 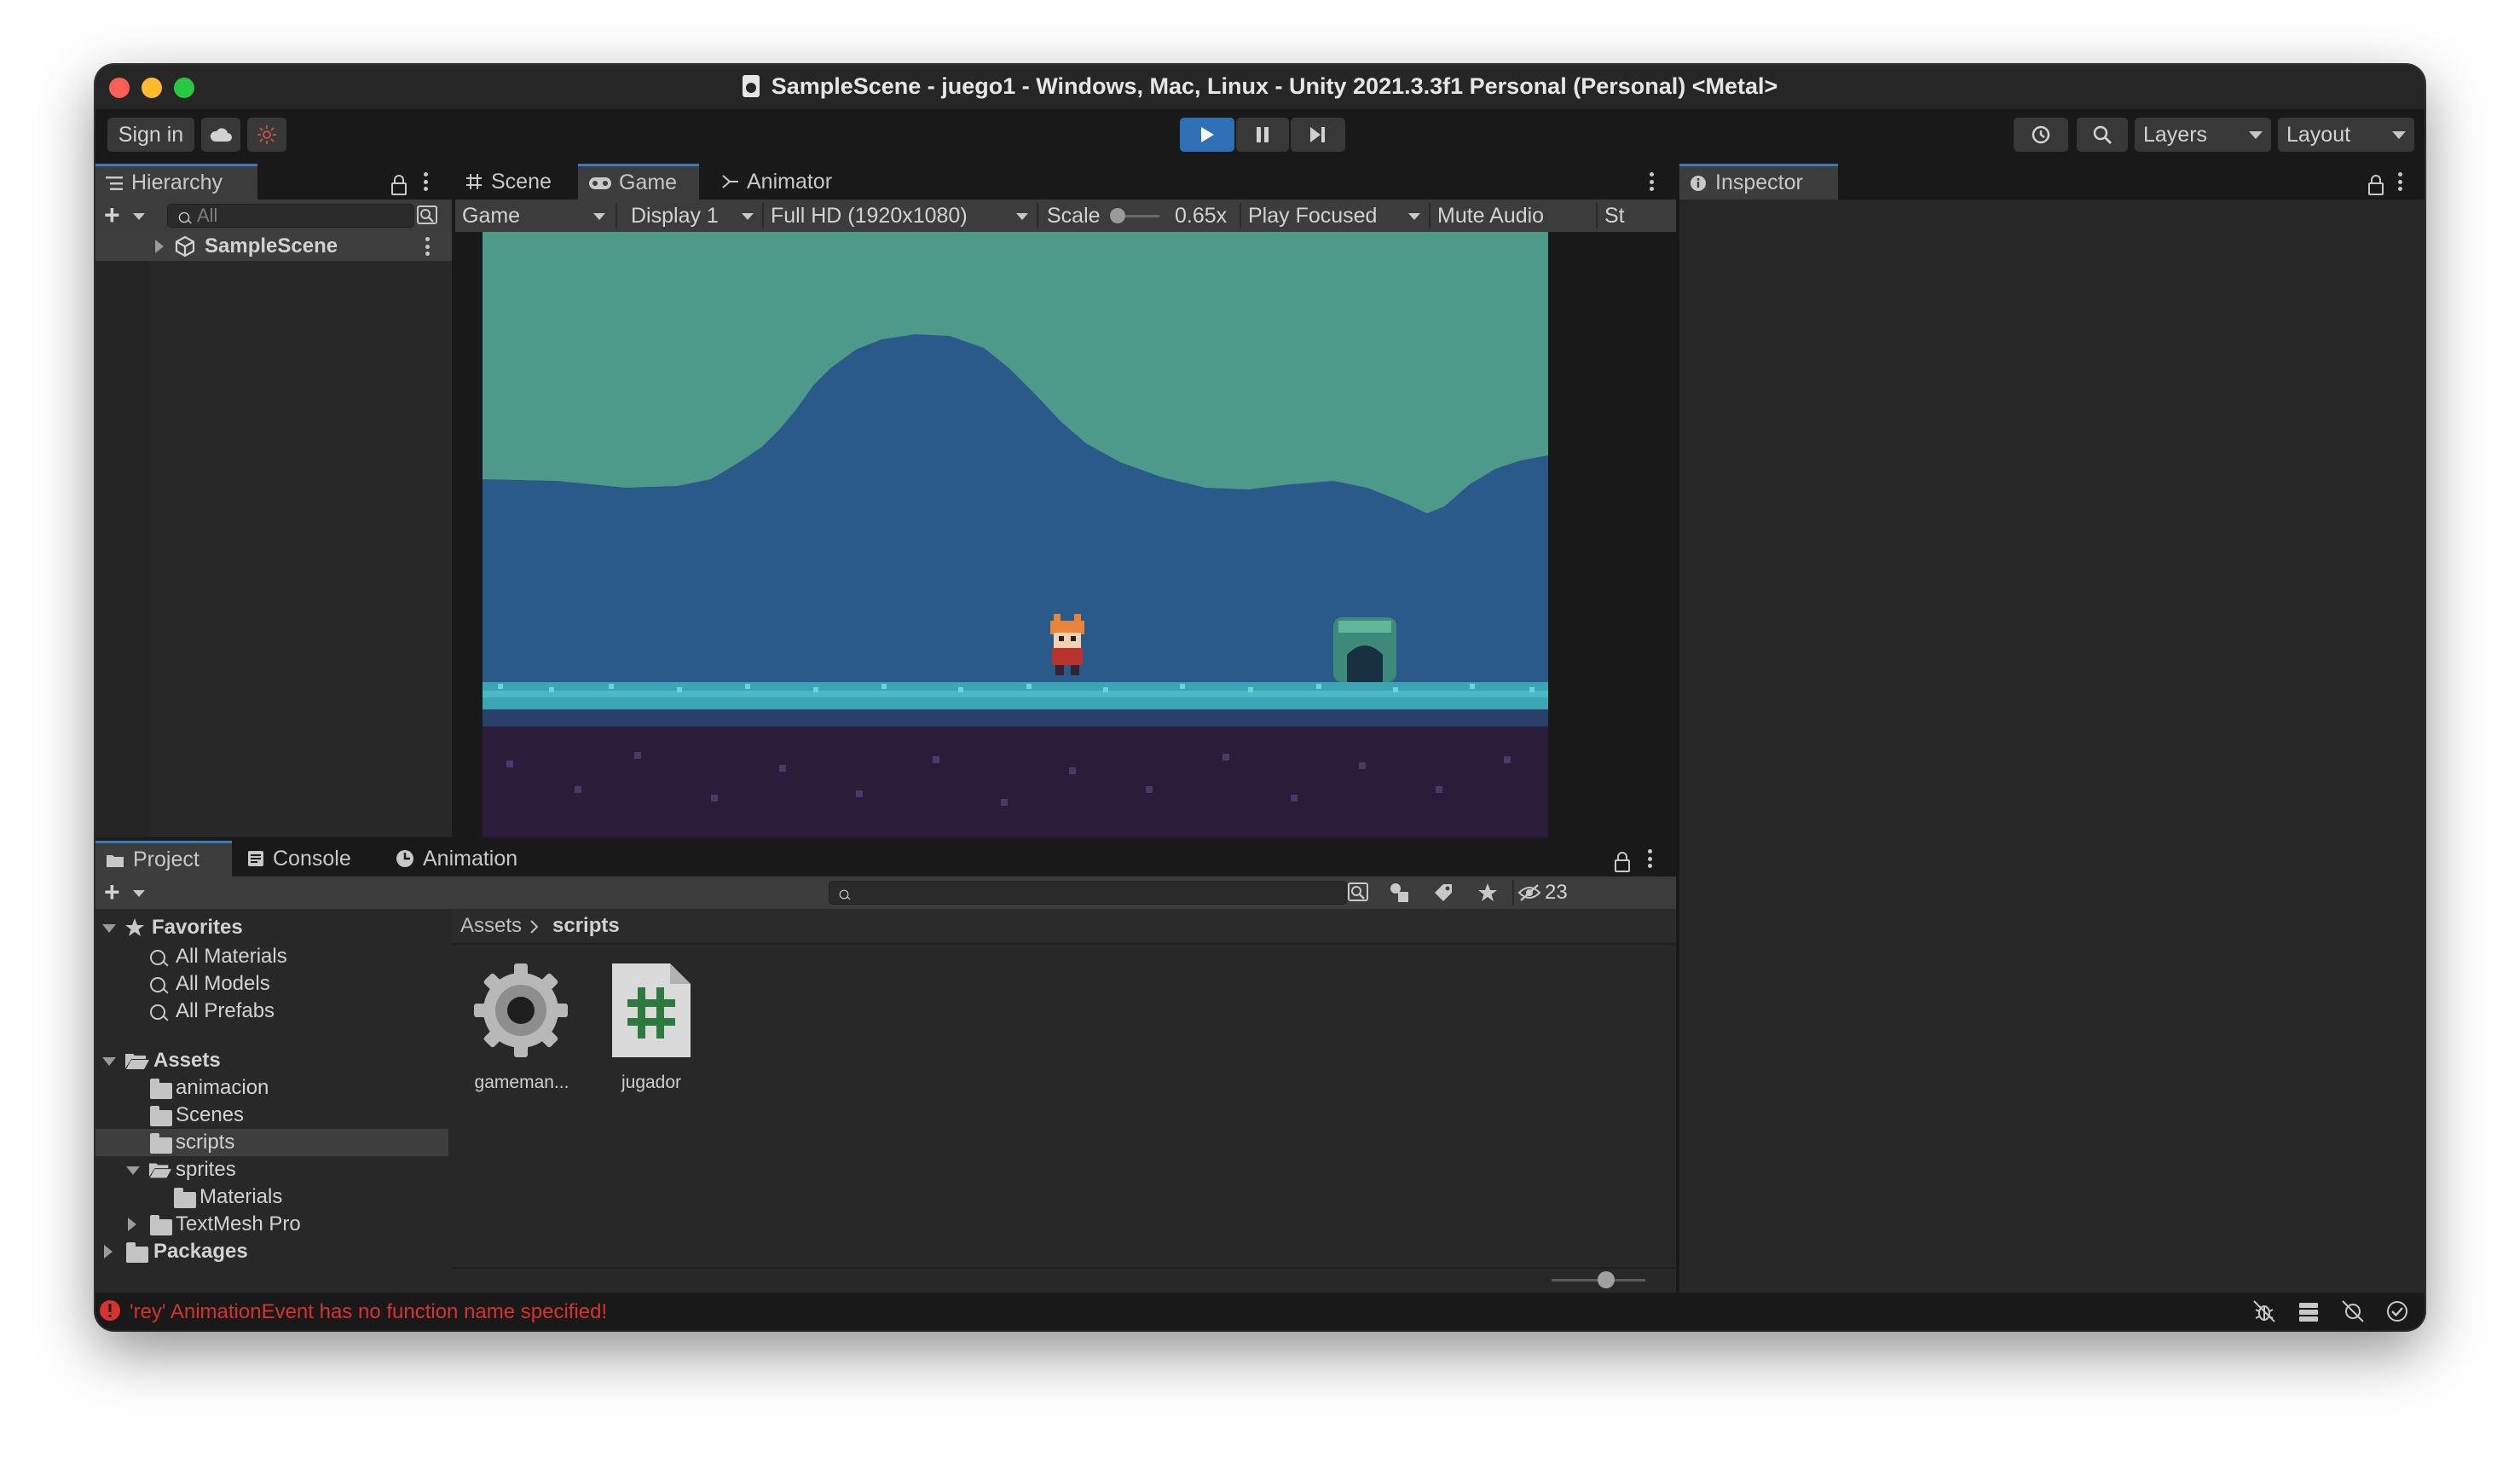 What do you see at coordinates (272, 1224) in the screenshot?
I see `folder-textmesh-pro: TextMesh Pro` at bounding box center [272, 1224].